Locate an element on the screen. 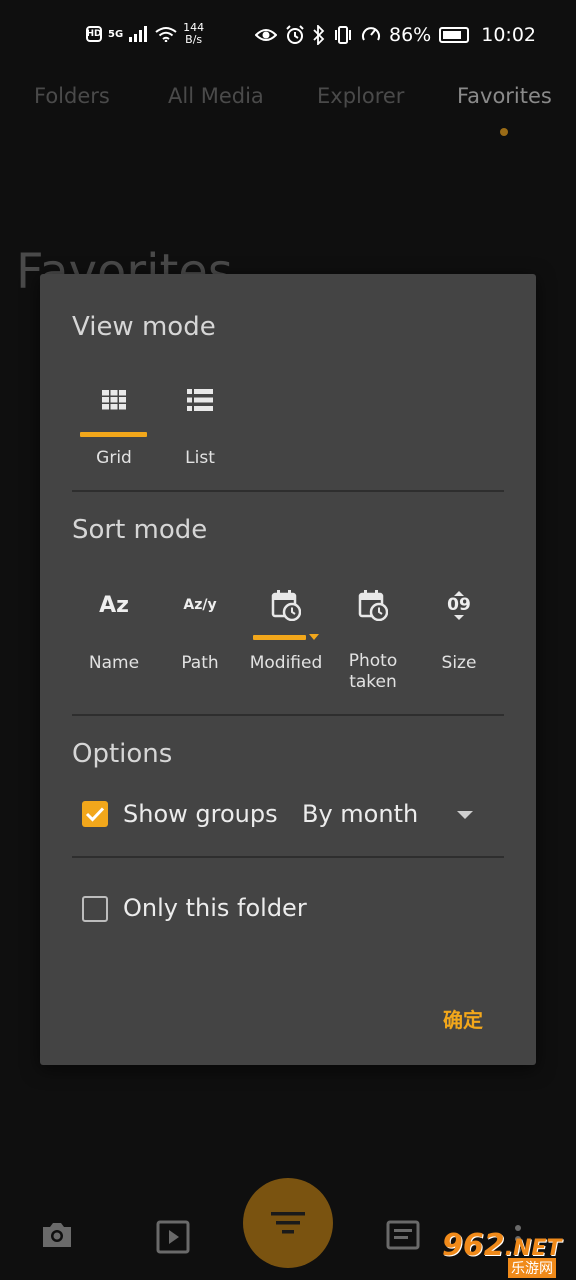 This screenshot has width=576, height=1280. site-watermark: 962.NET 乐游网 is located at coordinates (506, 1254).